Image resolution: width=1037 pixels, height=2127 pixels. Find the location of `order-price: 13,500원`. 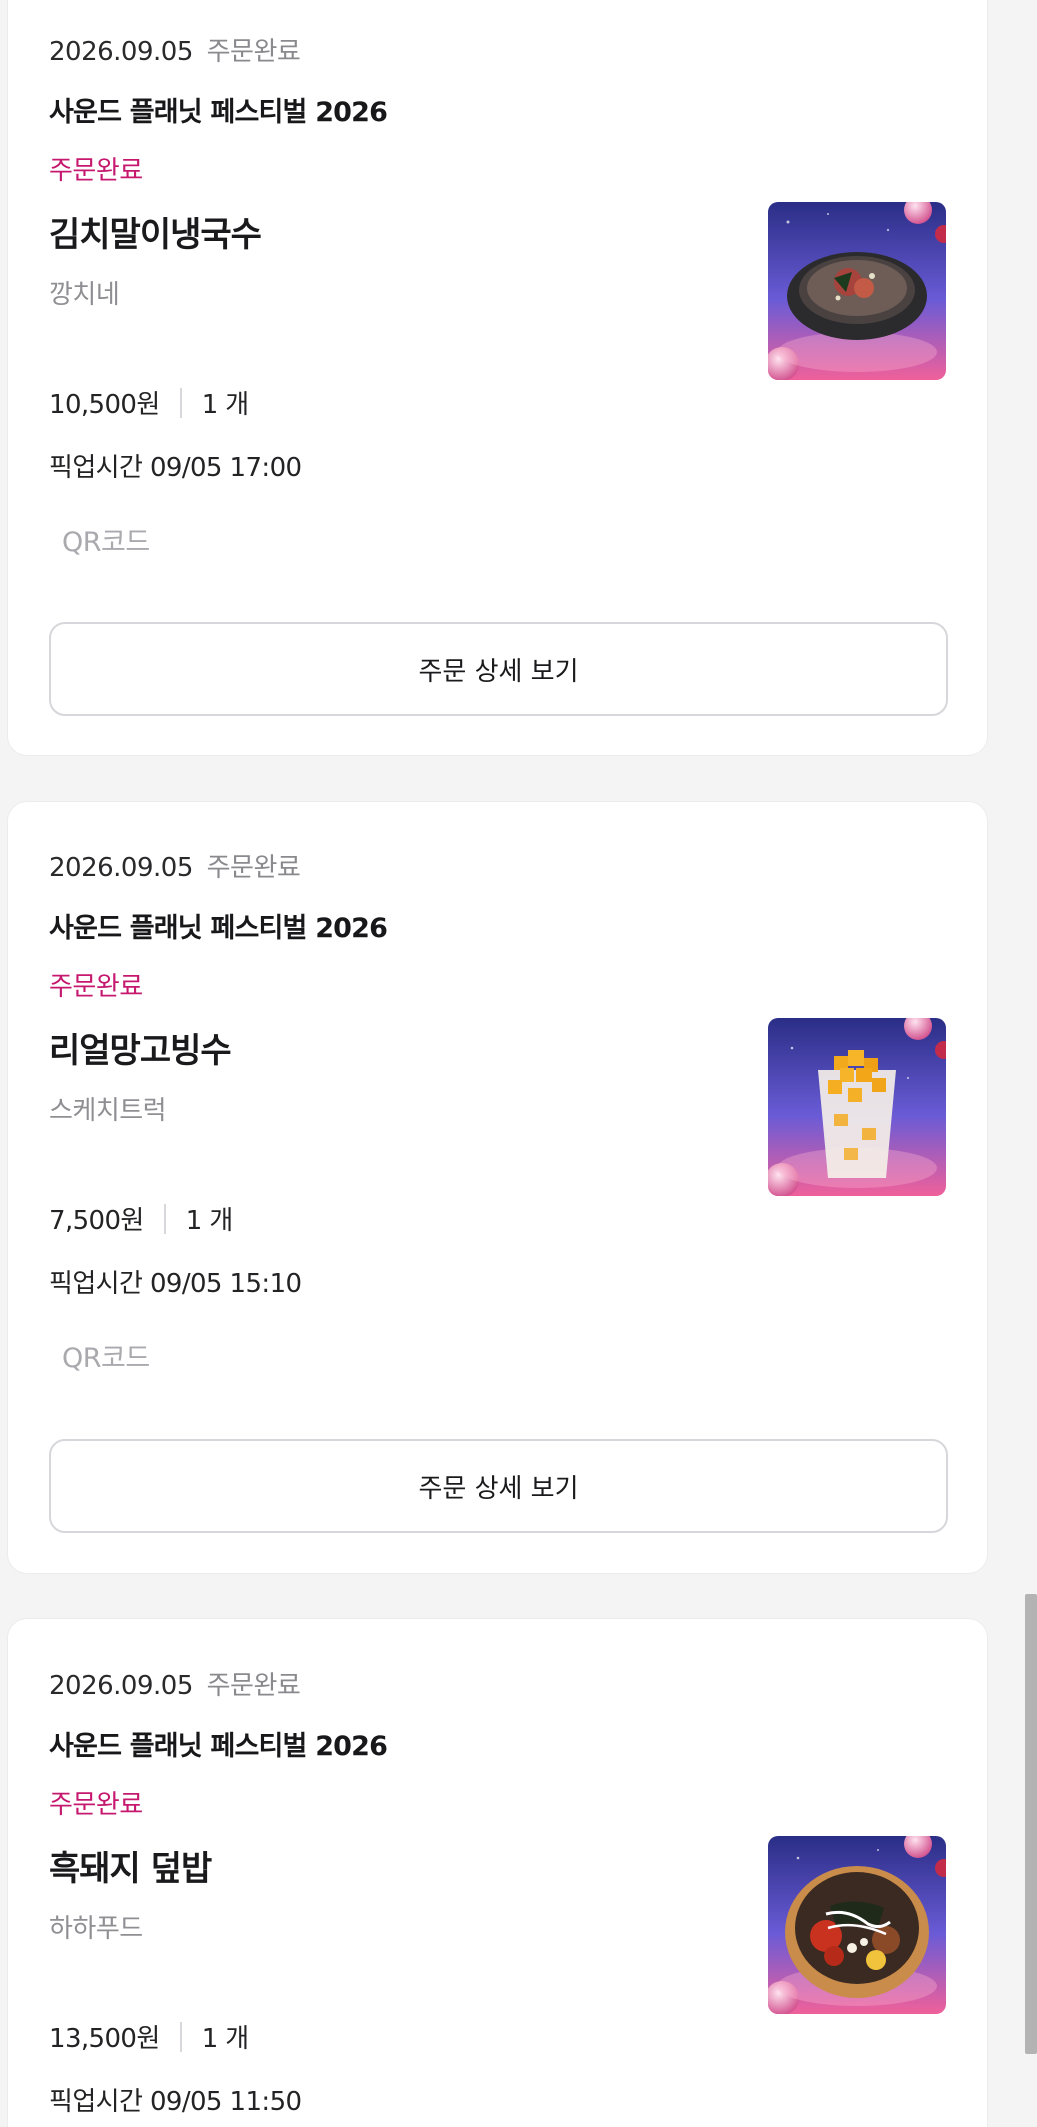

order-price: 13,500원 is located at coordinates (104, 2039).